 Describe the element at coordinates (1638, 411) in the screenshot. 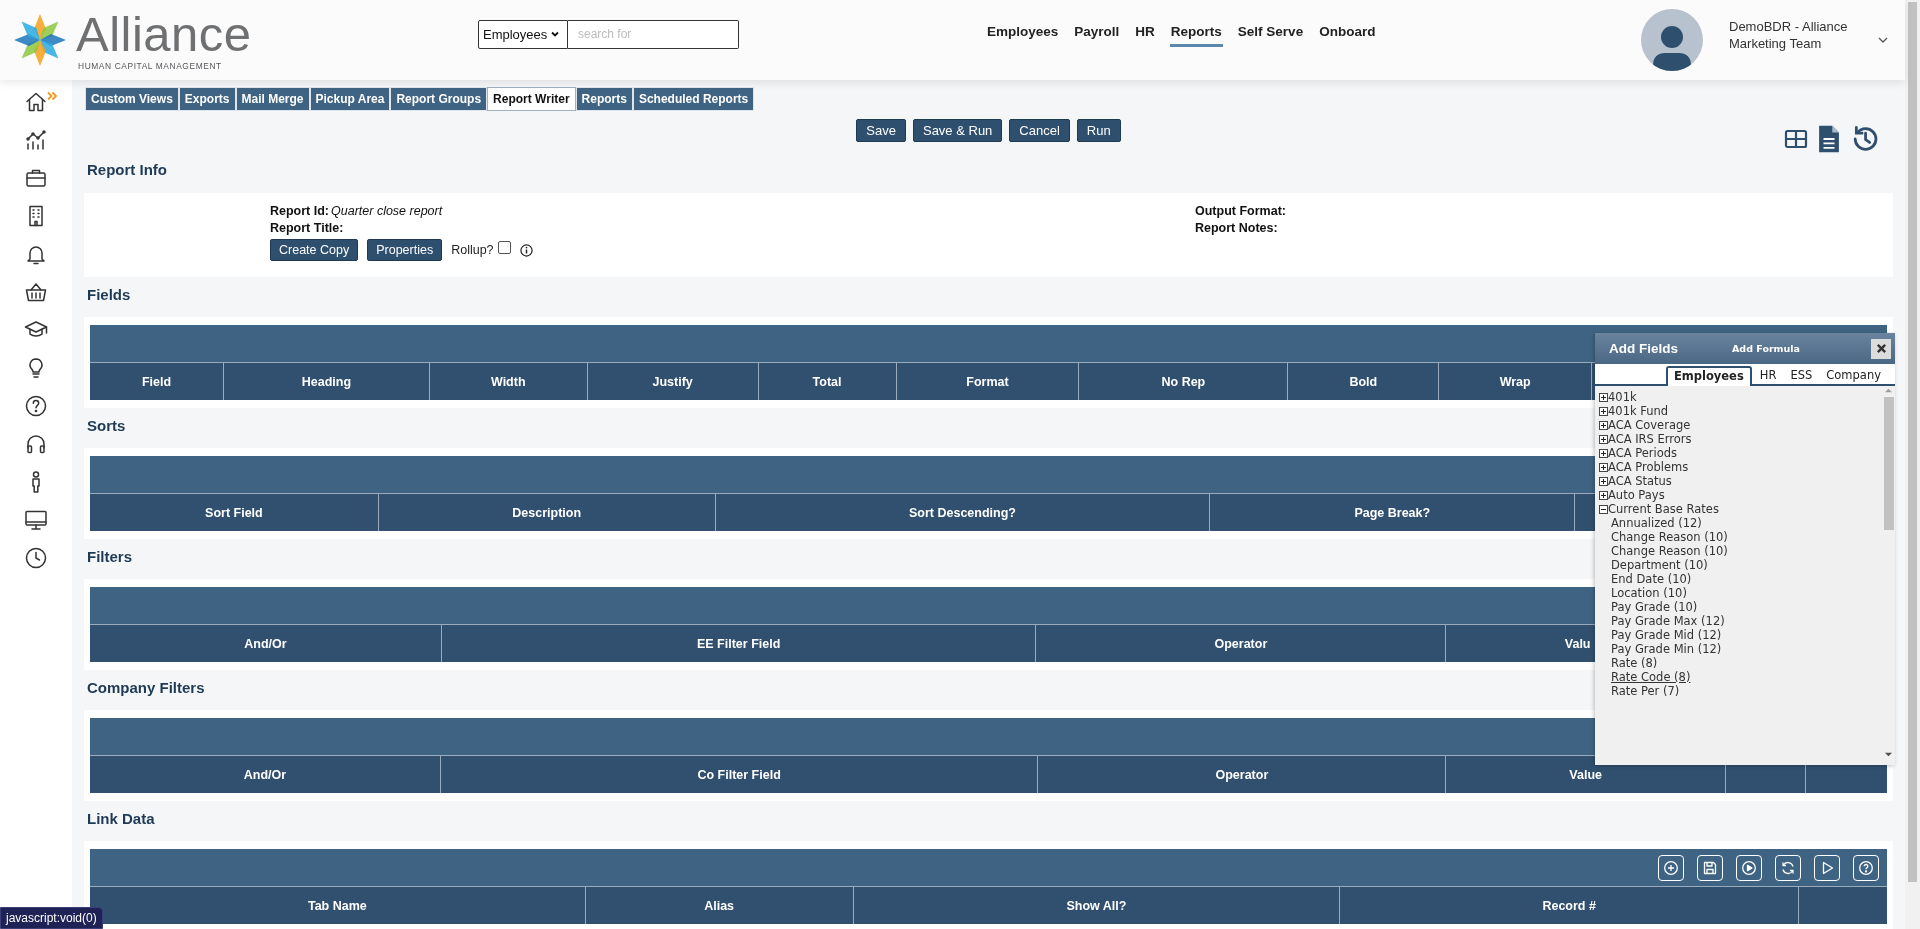

I see `tree-item: 401k Fund` at that location.